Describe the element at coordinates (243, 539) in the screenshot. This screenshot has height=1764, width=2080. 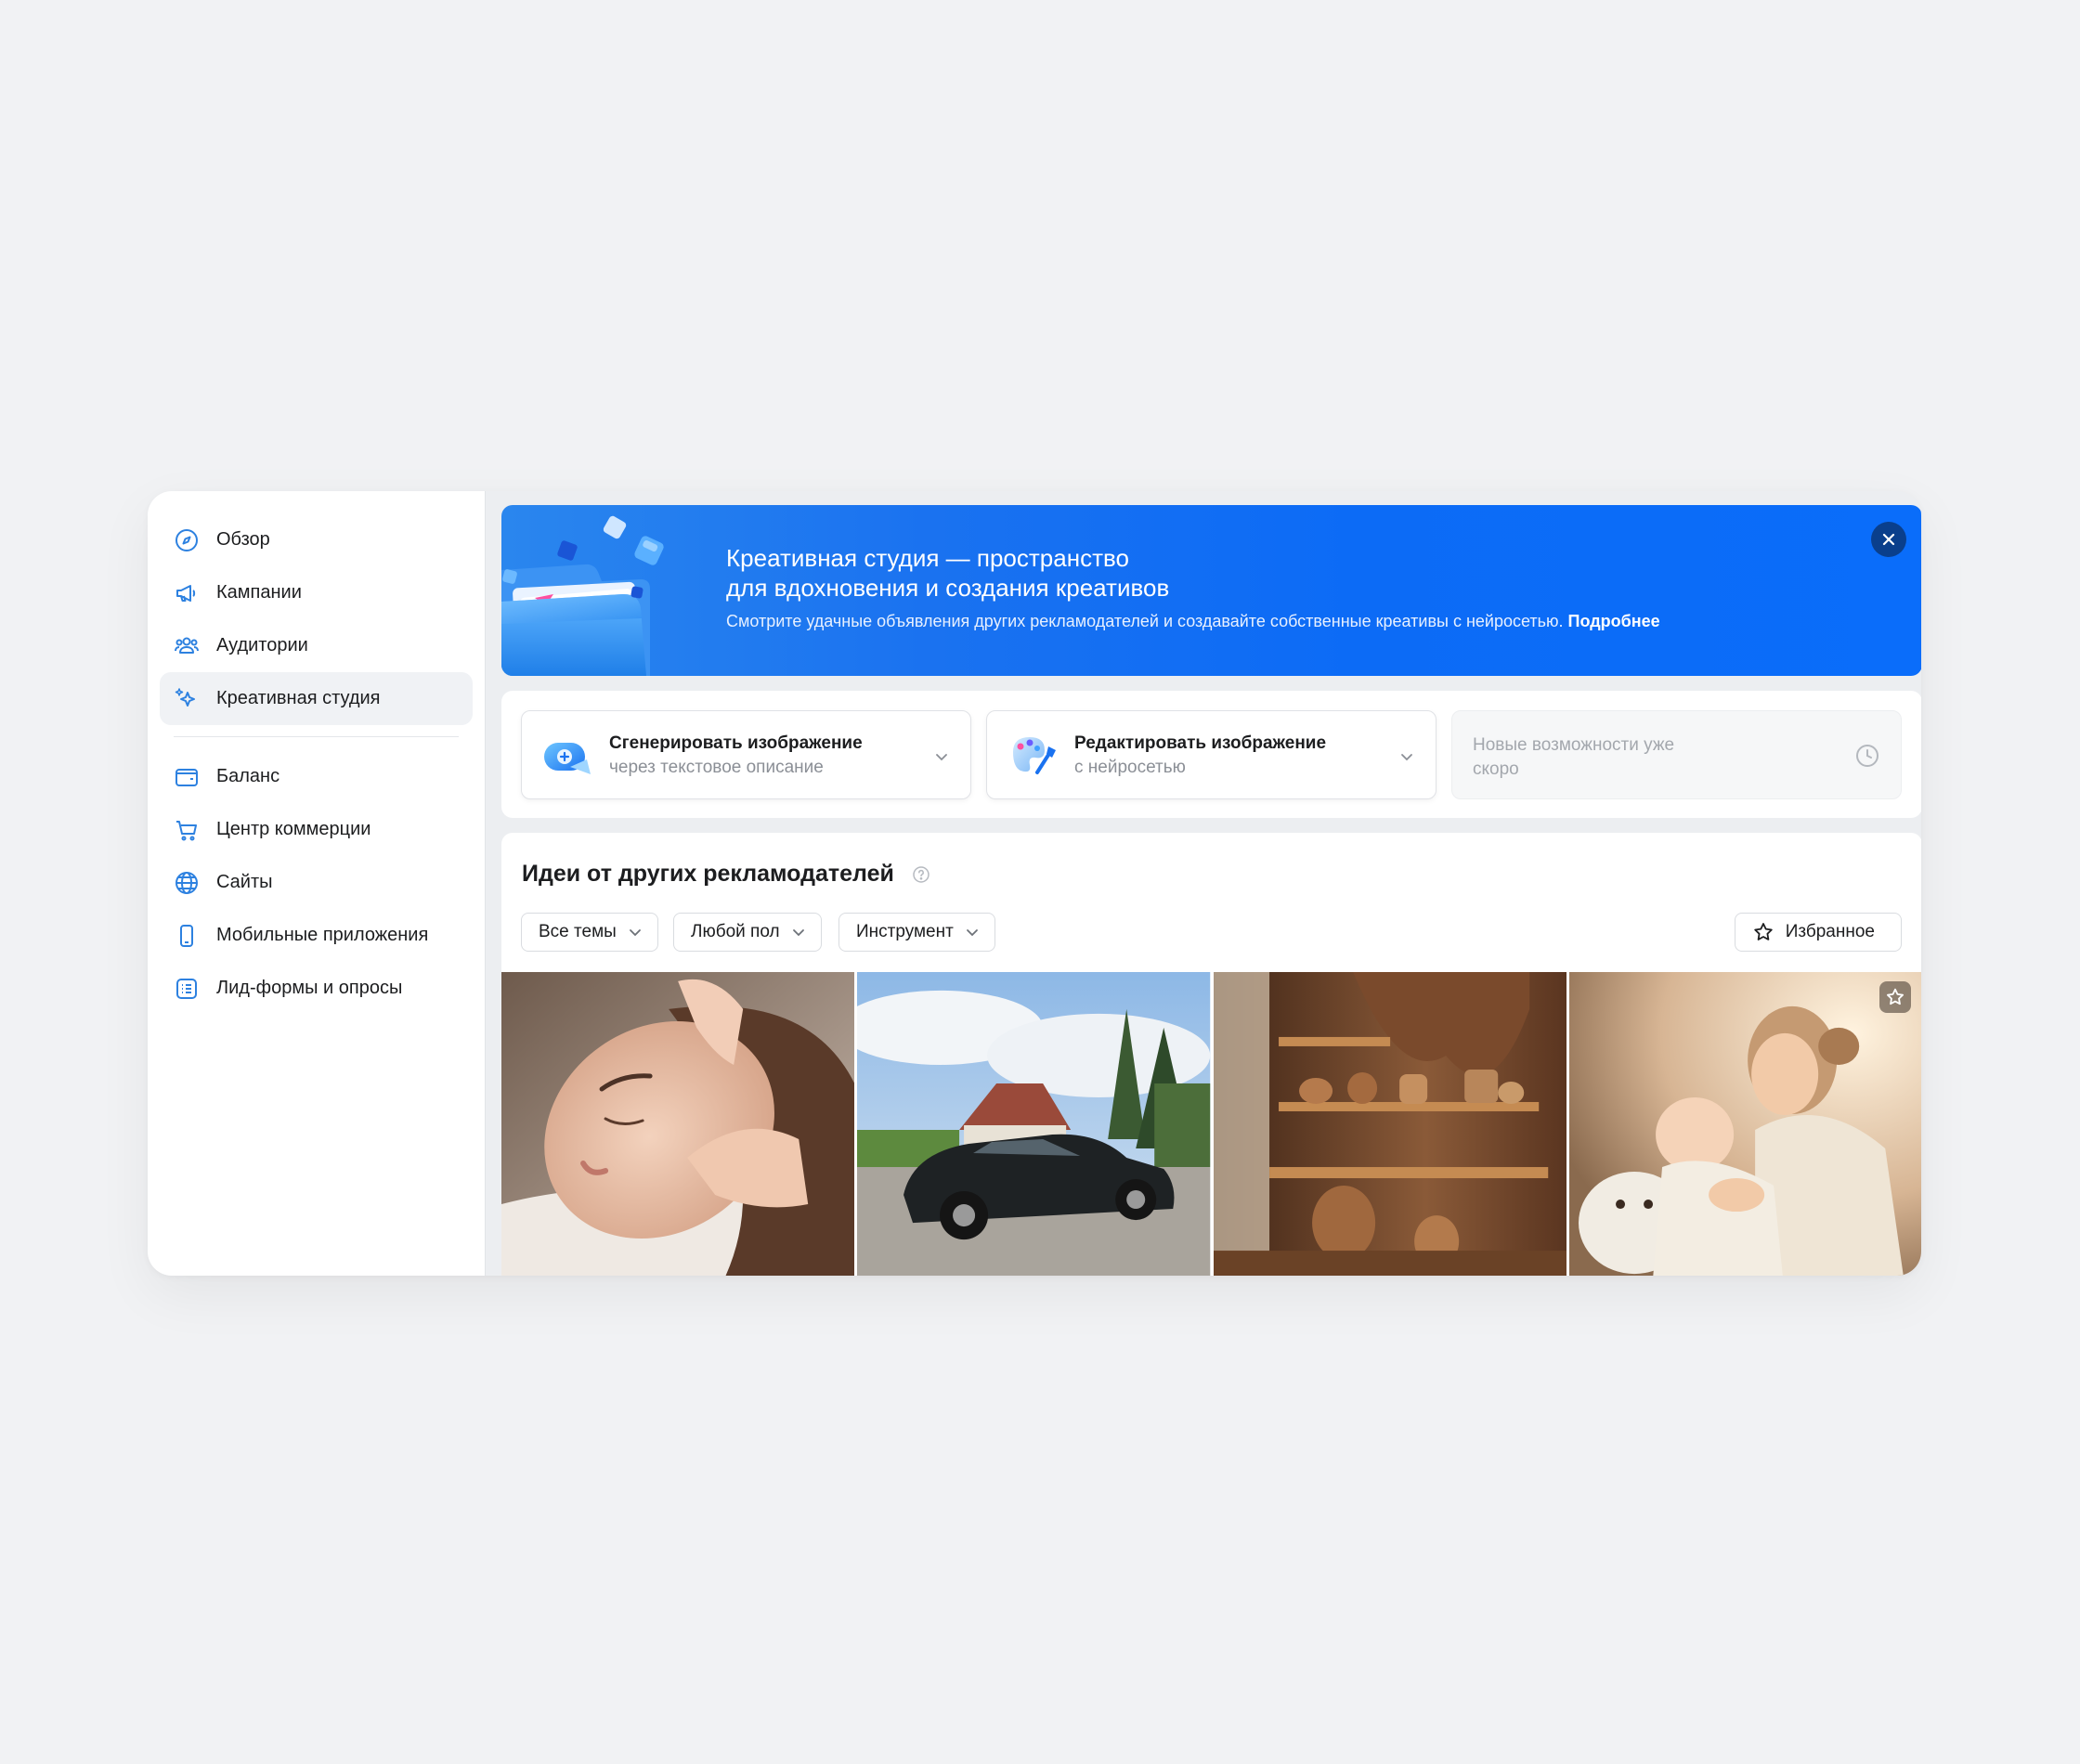
I see `sidebar-item-label: Обзор` at that location.